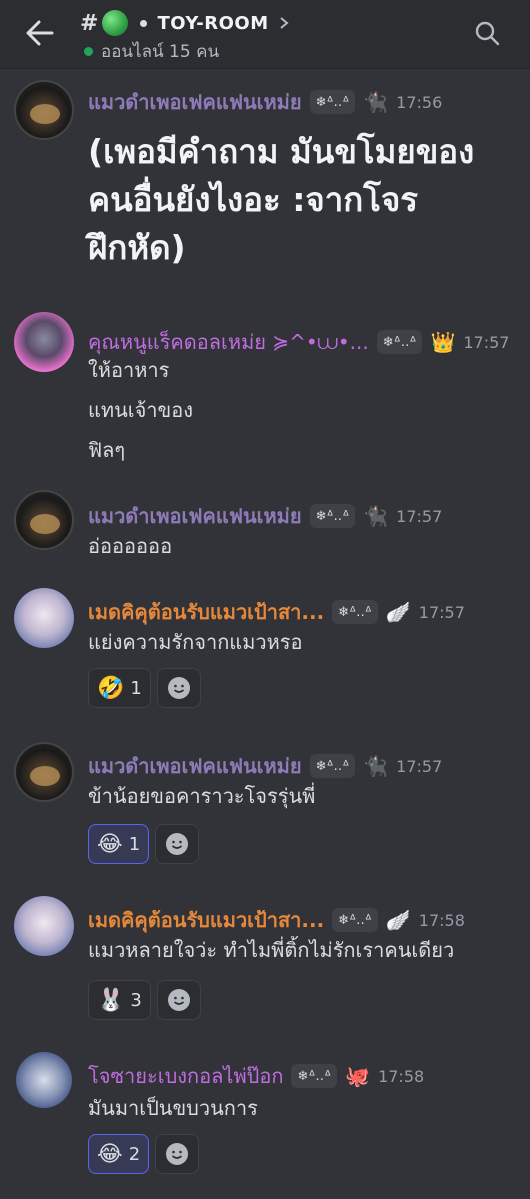 The height and width of the screenshot is (1199, 530). What do you see at coordinates (195, 642) in the screenshot?
I see `message-text: แย่งความรักจากแมวหรอ` at bounding box center [195, 642].